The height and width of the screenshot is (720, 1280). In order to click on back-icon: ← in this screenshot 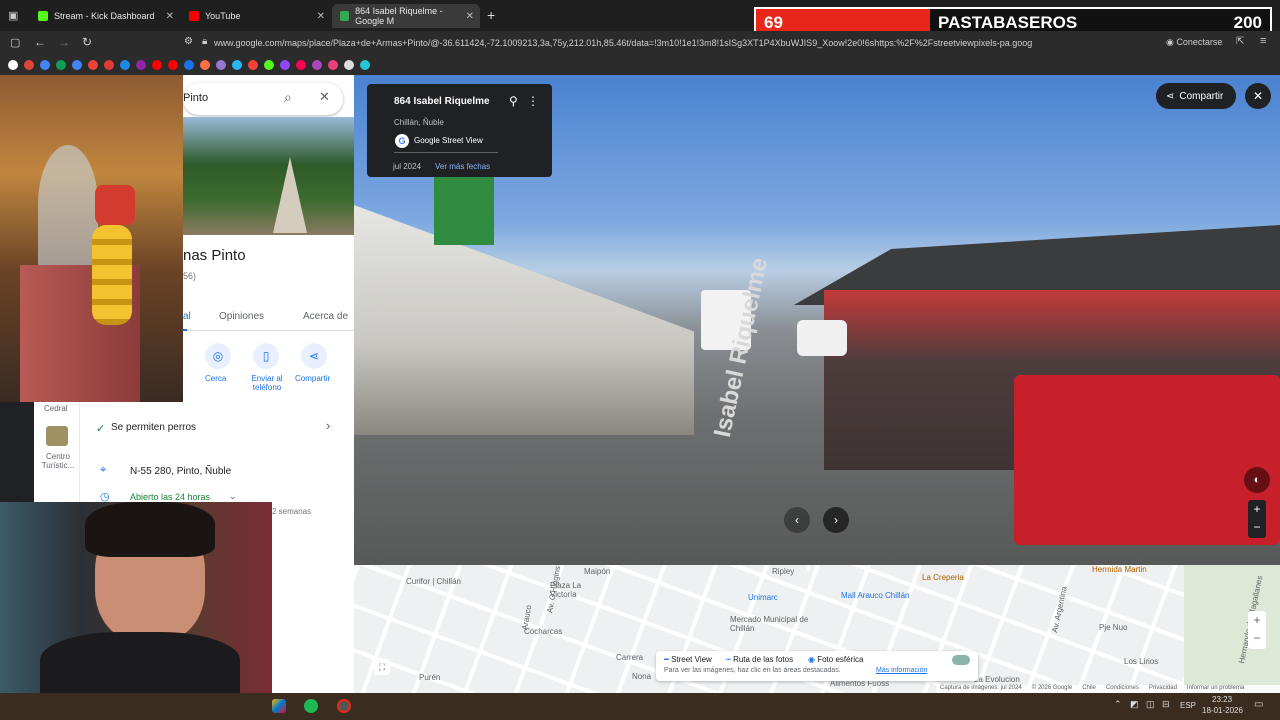, I will do `click(40, 42)`.